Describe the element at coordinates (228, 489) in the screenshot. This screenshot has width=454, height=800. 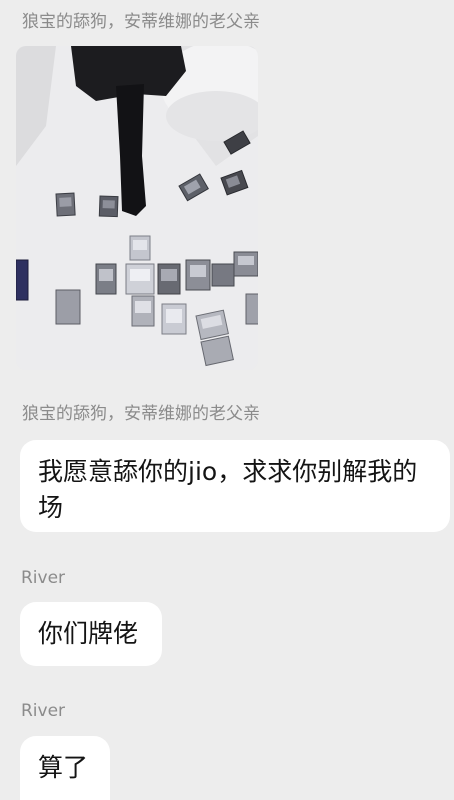
I see `message-text: 我愿意舔你的jio，求求你别解我的场` at that location.